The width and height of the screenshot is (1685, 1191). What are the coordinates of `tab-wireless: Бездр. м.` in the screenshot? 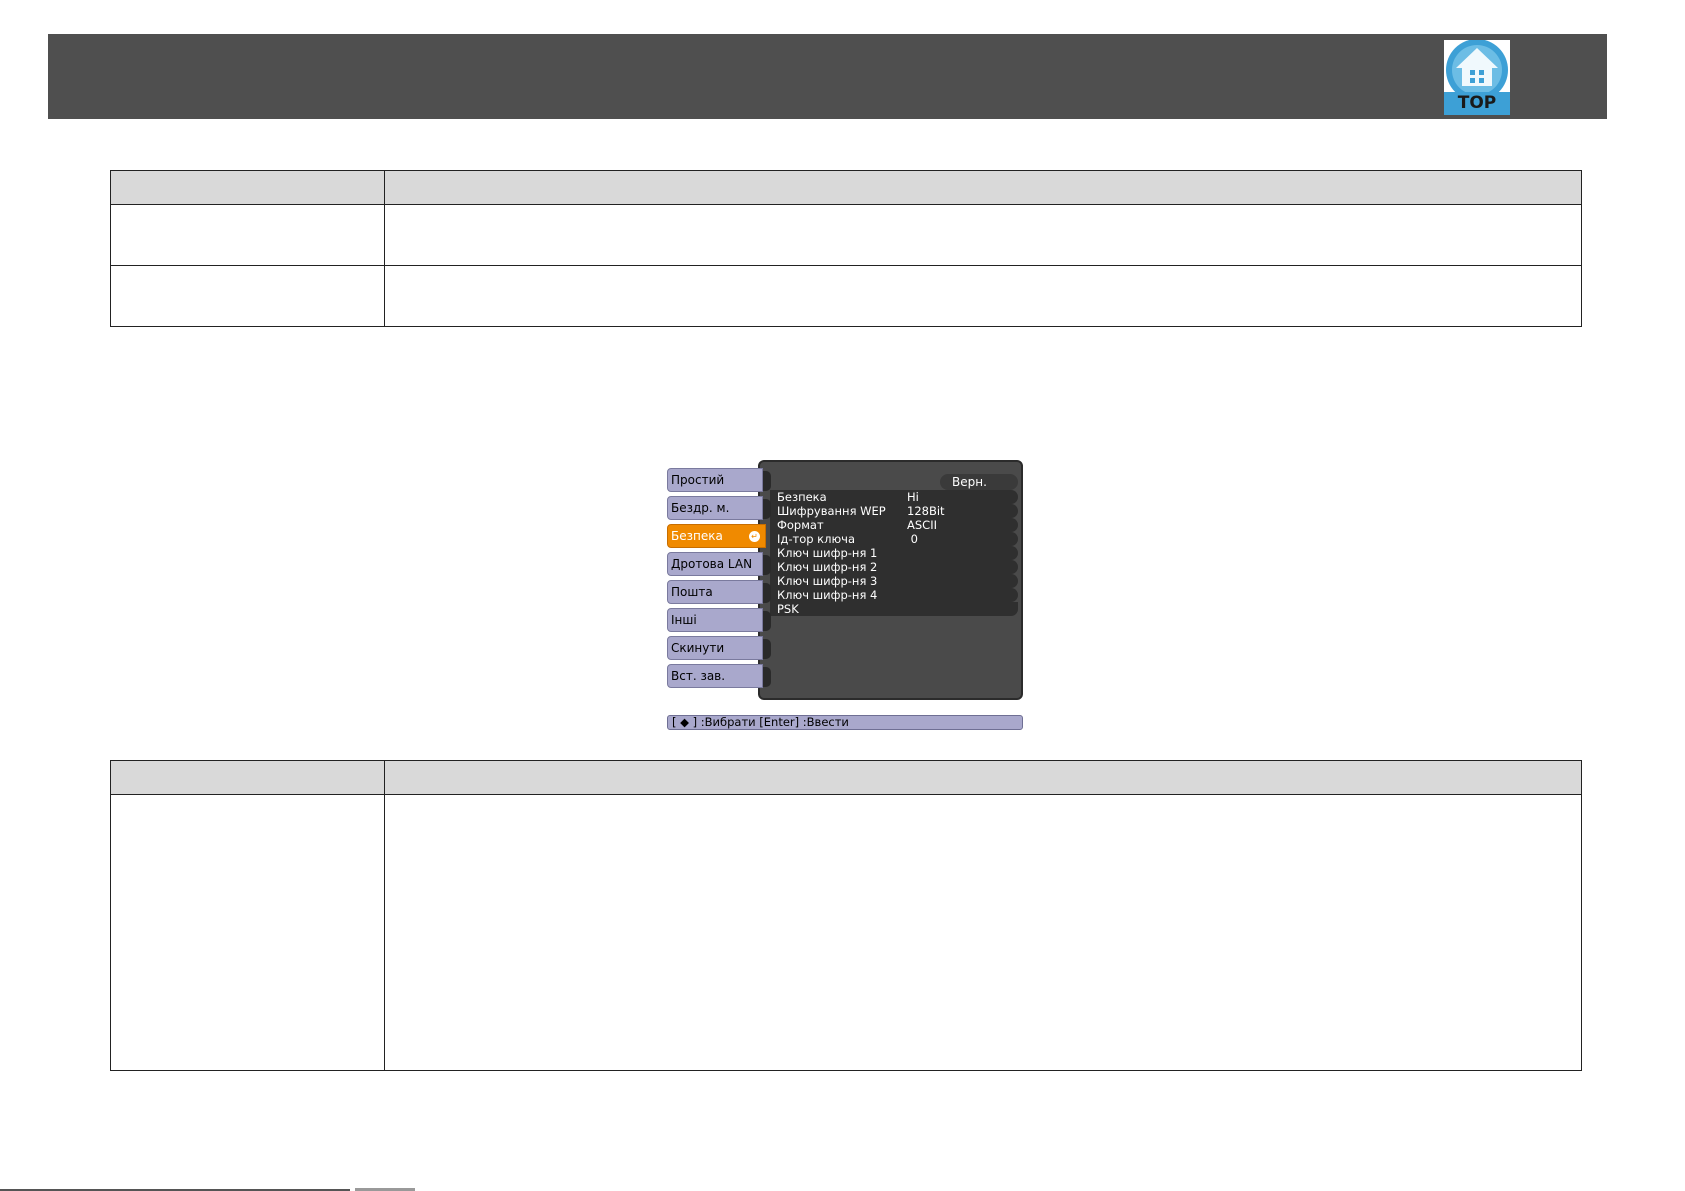 It's located at (719, 508).